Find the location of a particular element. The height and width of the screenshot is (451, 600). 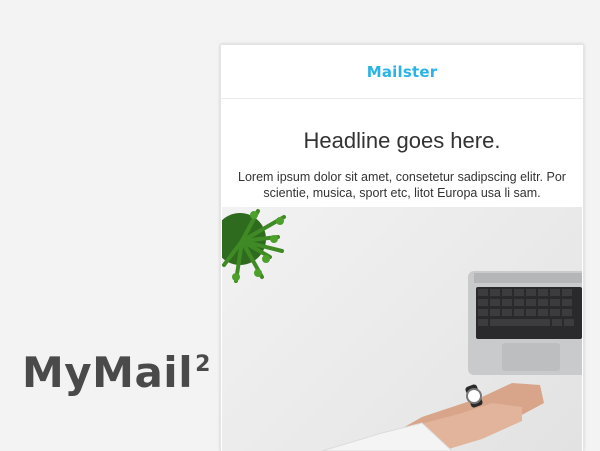

product-version: 2 is located at coordinates (203, 364).